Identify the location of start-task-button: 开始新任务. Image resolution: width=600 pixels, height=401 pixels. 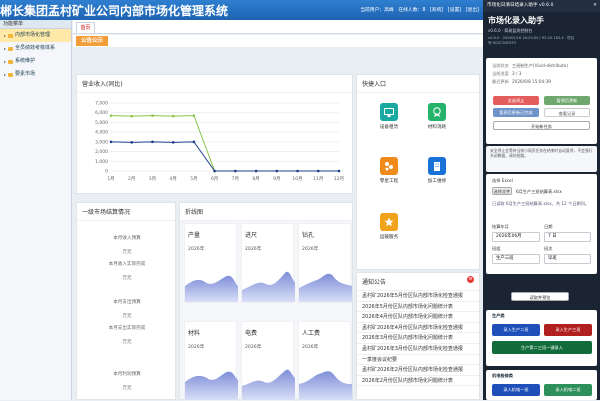
(541, 125).